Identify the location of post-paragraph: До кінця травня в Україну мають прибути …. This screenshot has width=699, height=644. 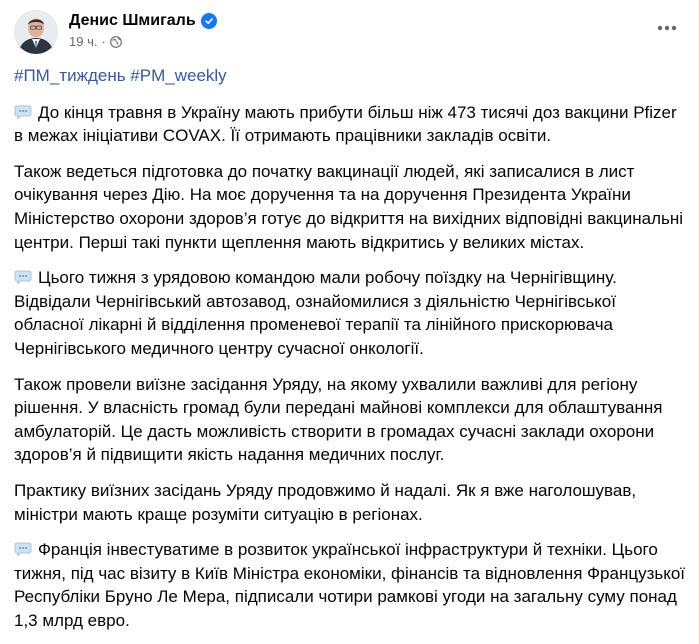
(350, 124).